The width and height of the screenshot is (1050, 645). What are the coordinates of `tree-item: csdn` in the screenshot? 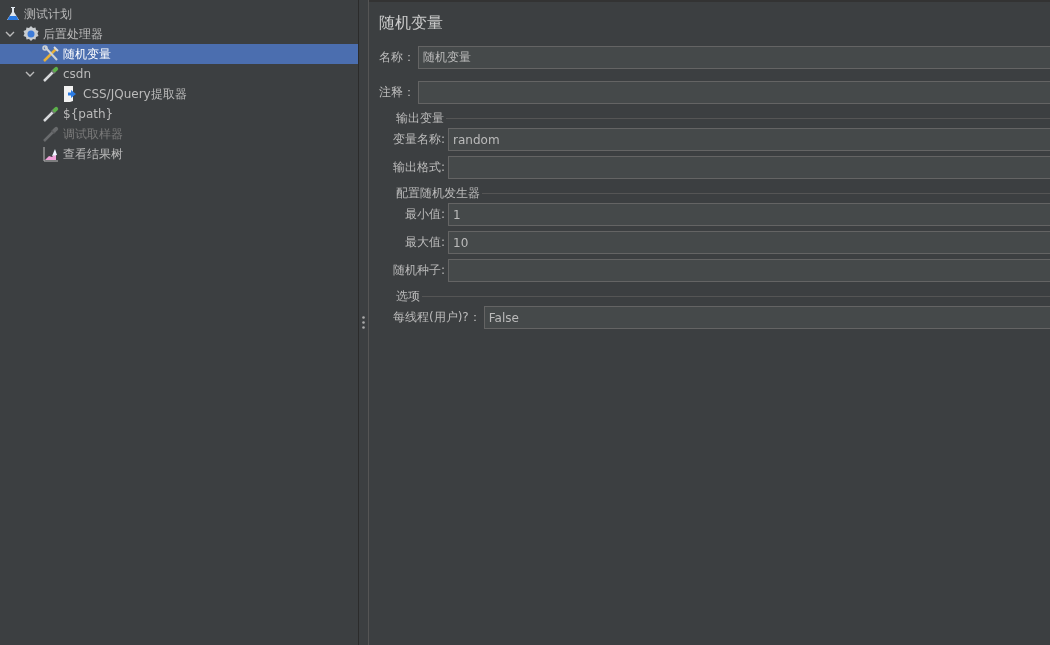 It's located at (77, 74).